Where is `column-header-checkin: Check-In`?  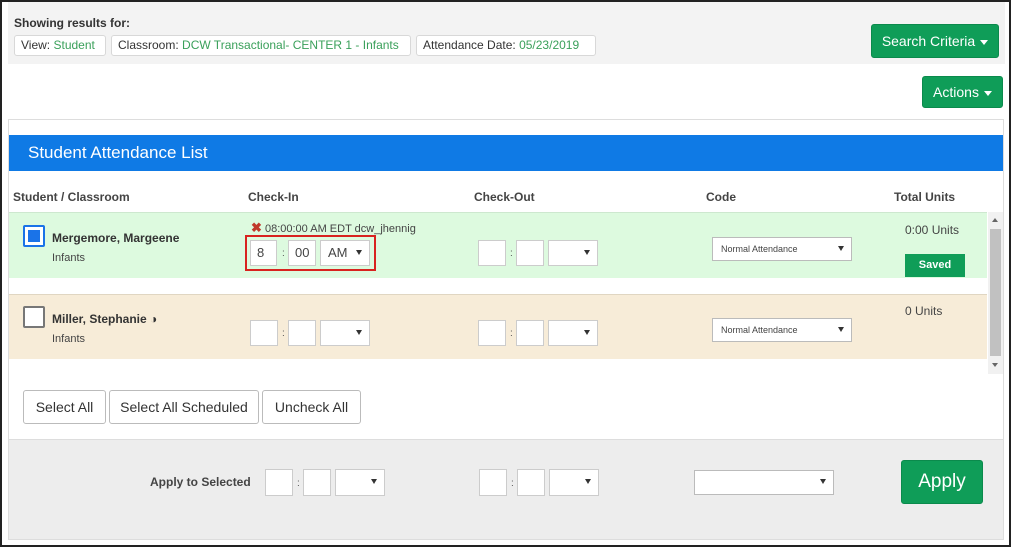 column-header-checkin: Check-In is located at coordinates (273, 197).